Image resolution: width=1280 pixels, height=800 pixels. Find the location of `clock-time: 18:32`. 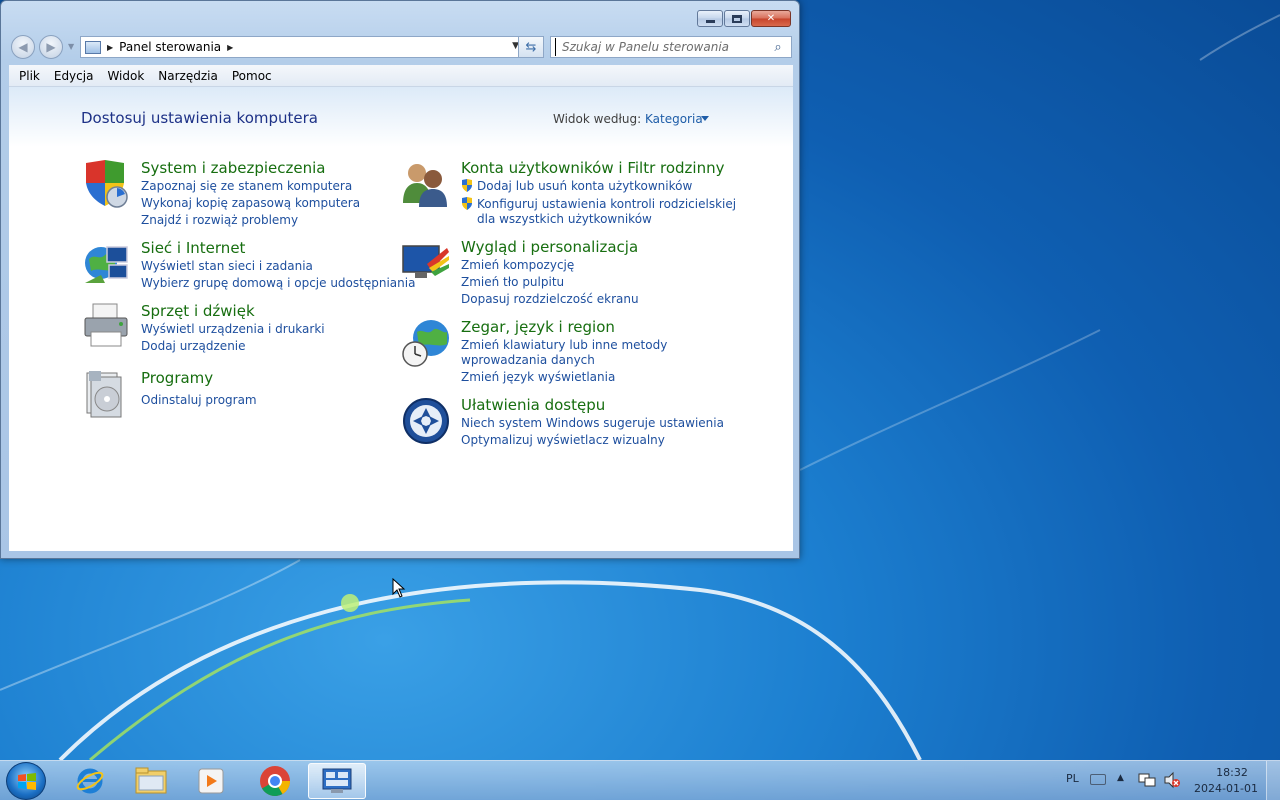

clock-time: 18:32 is located at coordinates (1232, 772).